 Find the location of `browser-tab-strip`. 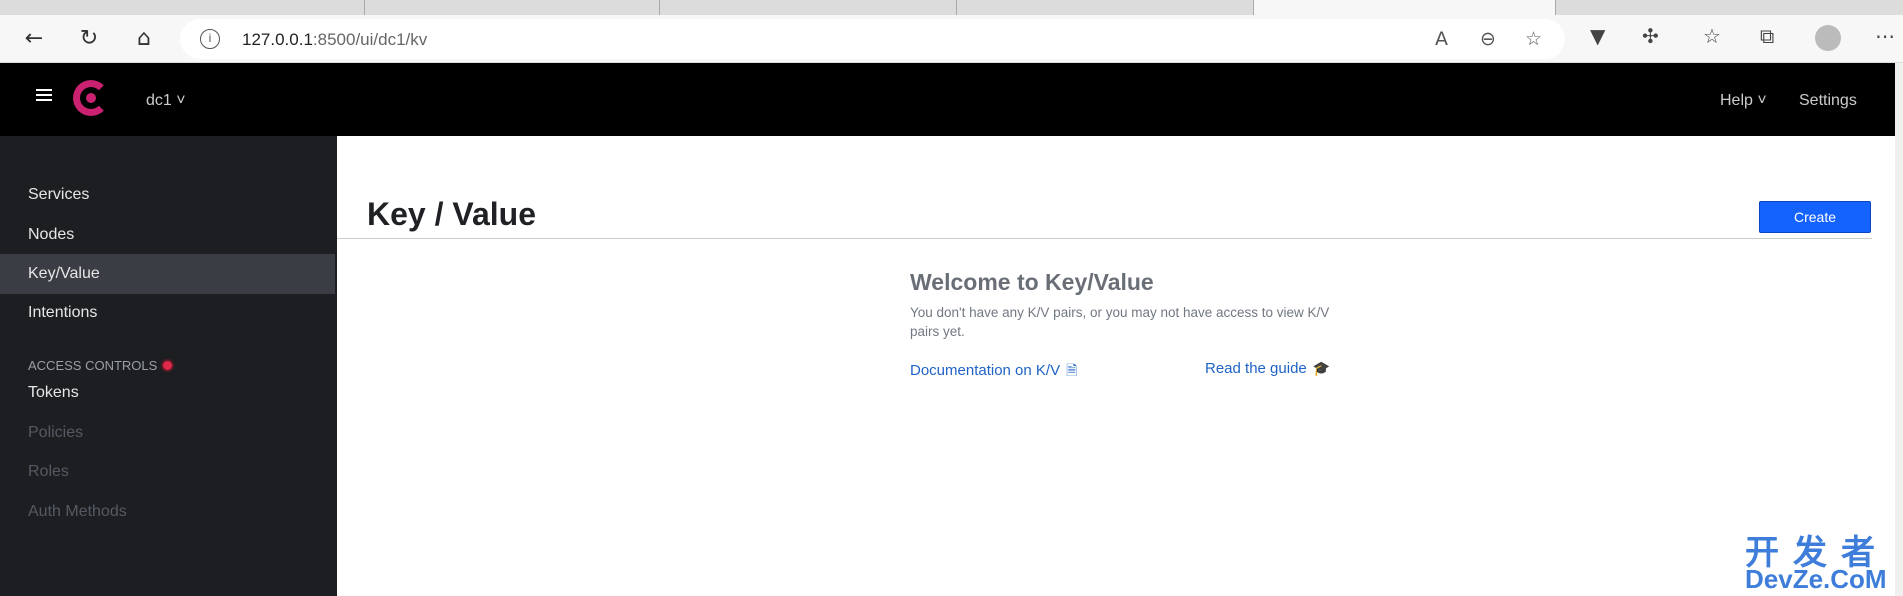

browser-tab-strip is located at coordinates (951, 7).